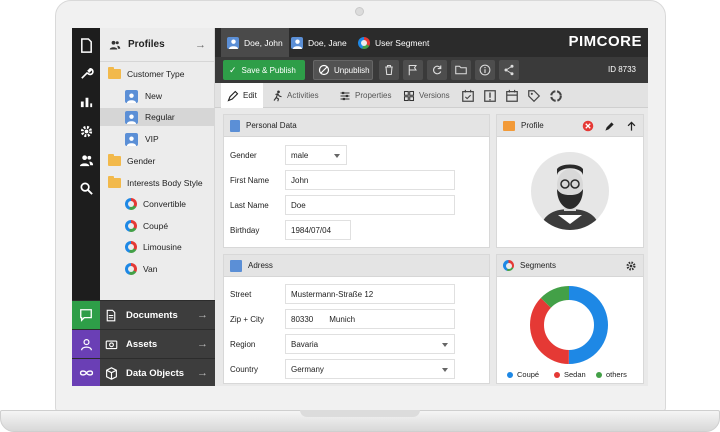 The image size is (720, 432). What do you see at coordinates (490, 96) in the screenshot?
I see `notice-icon` at bounding box center [490, 96].